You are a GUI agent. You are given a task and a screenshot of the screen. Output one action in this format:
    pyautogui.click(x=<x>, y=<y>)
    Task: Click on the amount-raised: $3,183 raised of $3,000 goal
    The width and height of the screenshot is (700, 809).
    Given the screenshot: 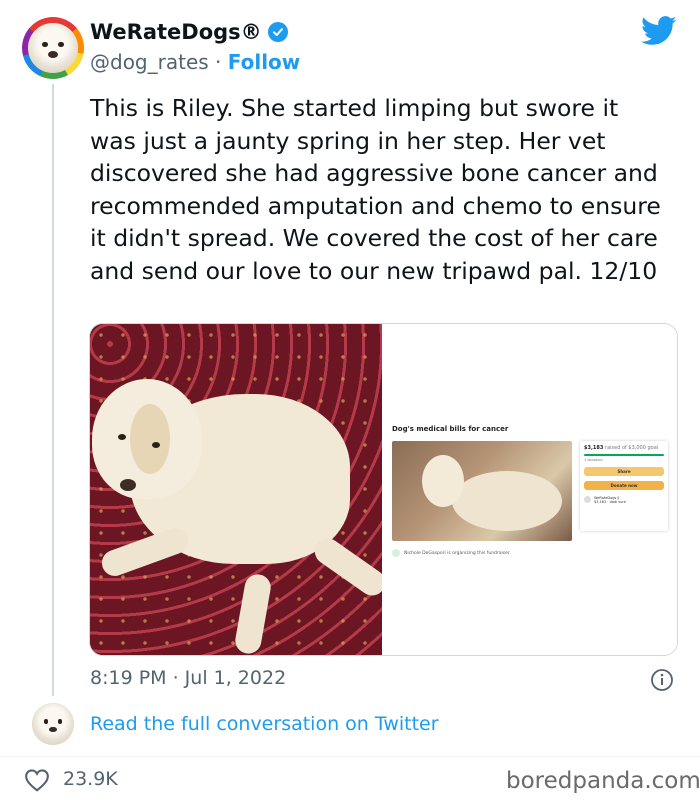 What is the action you would take?
    pyautogui.click(x=621, y=448)
    